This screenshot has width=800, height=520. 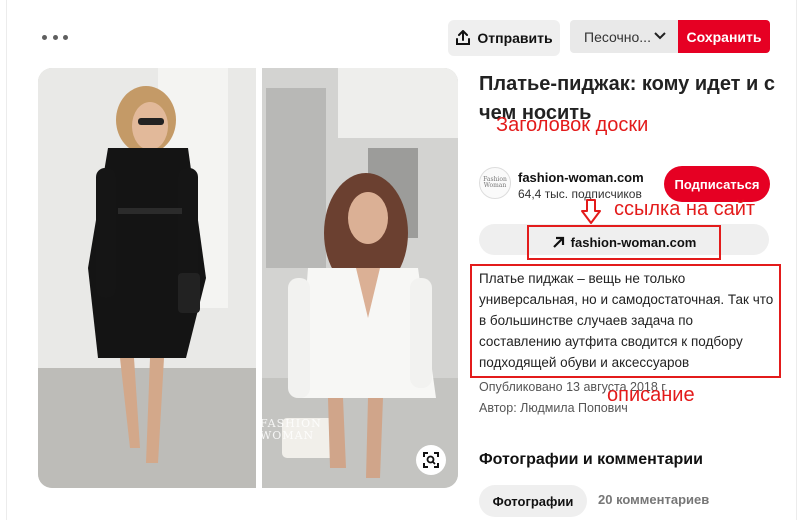 I want to click on annotation-description: описание, so click(x=651, y=395).